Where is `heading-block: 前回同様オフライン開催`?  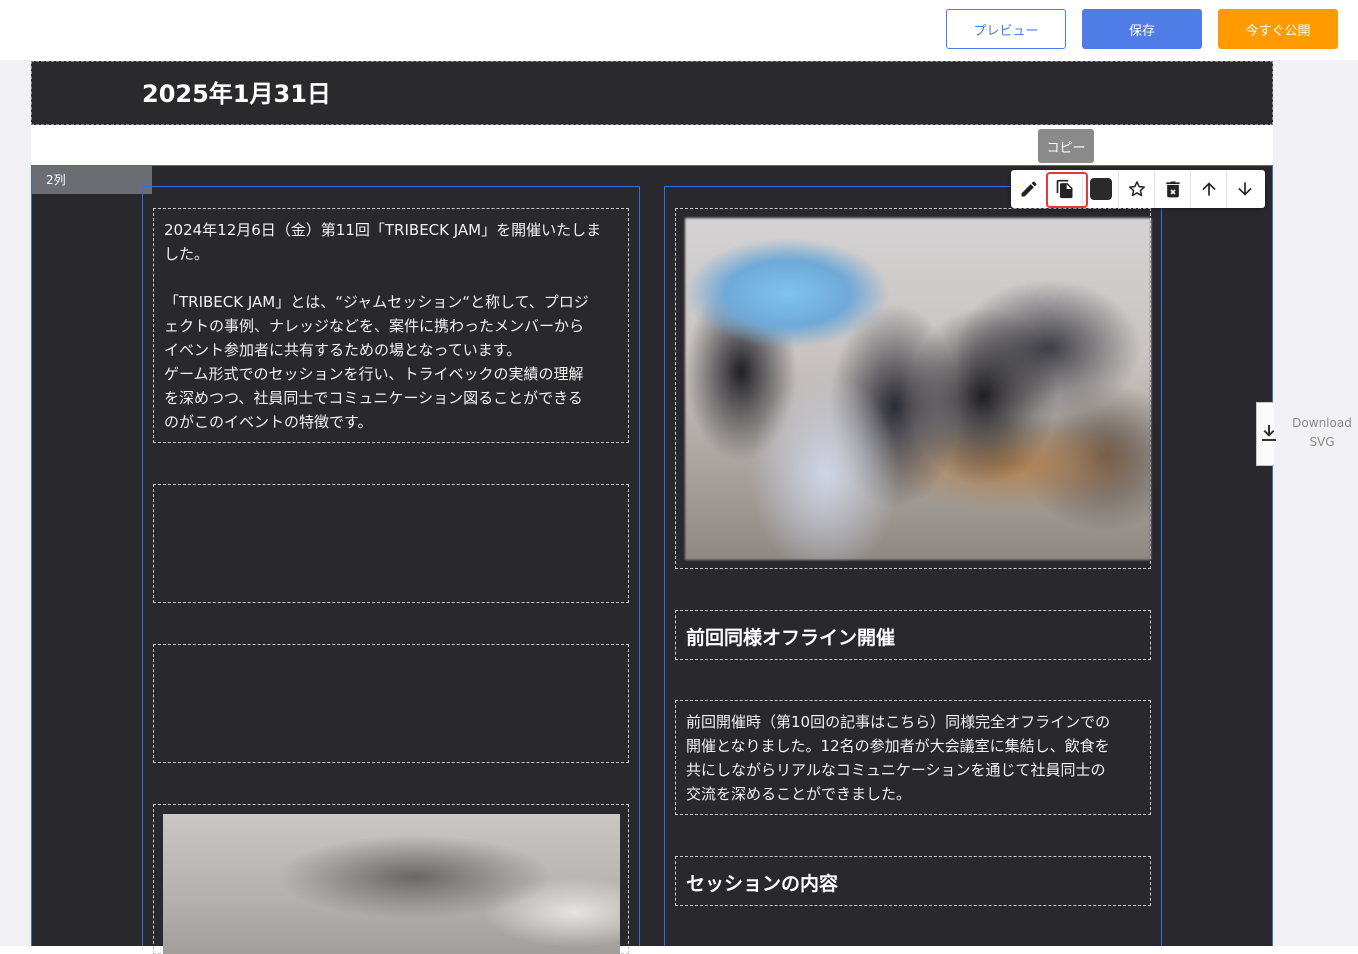
heading-block: 前回同様オフライン開催 is located at coordinates (913, 635).